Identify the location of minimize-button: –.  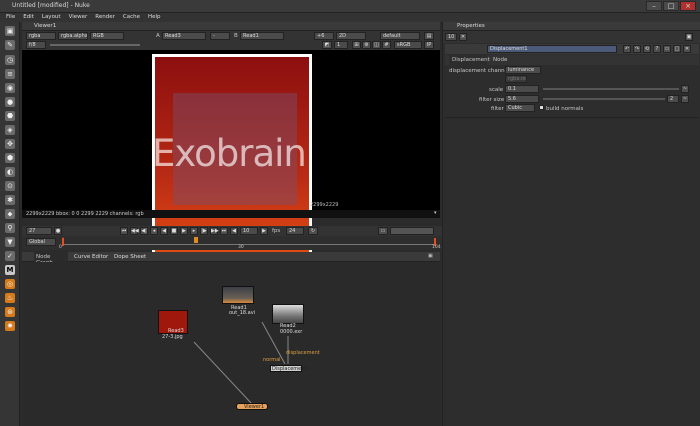
(654, 6).